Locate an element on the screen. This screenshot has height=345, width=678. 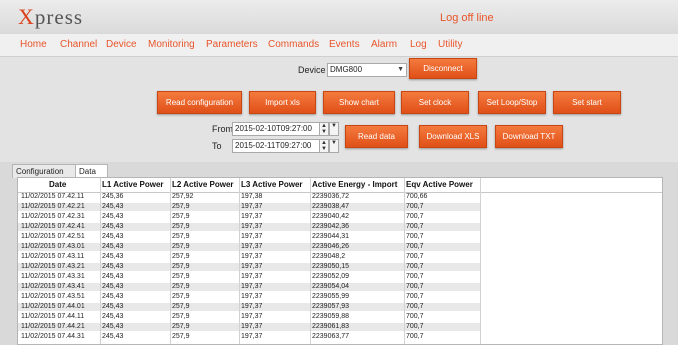
menu-alarm: Alarm is located at coordinates (384, 44).